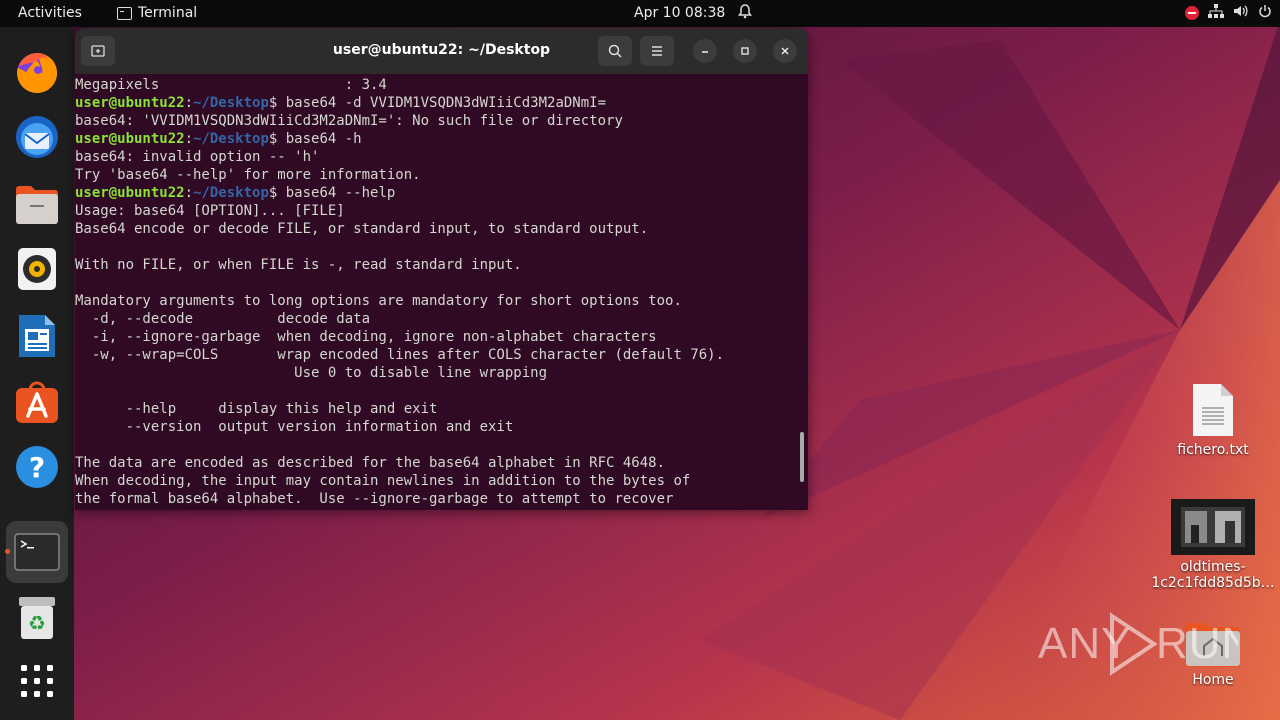 This screenshot has height=720, width=1280. I want to click on close-icon, so click(785, 51).